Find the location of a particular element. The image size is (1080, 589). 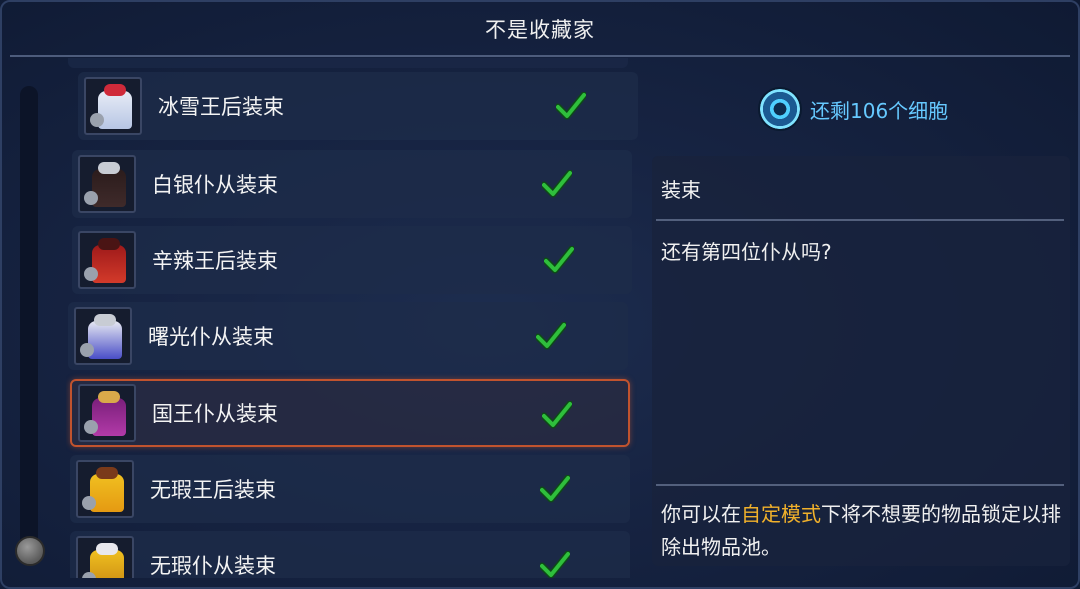

scrollbar-thumb is located at coordinates (30, 551).